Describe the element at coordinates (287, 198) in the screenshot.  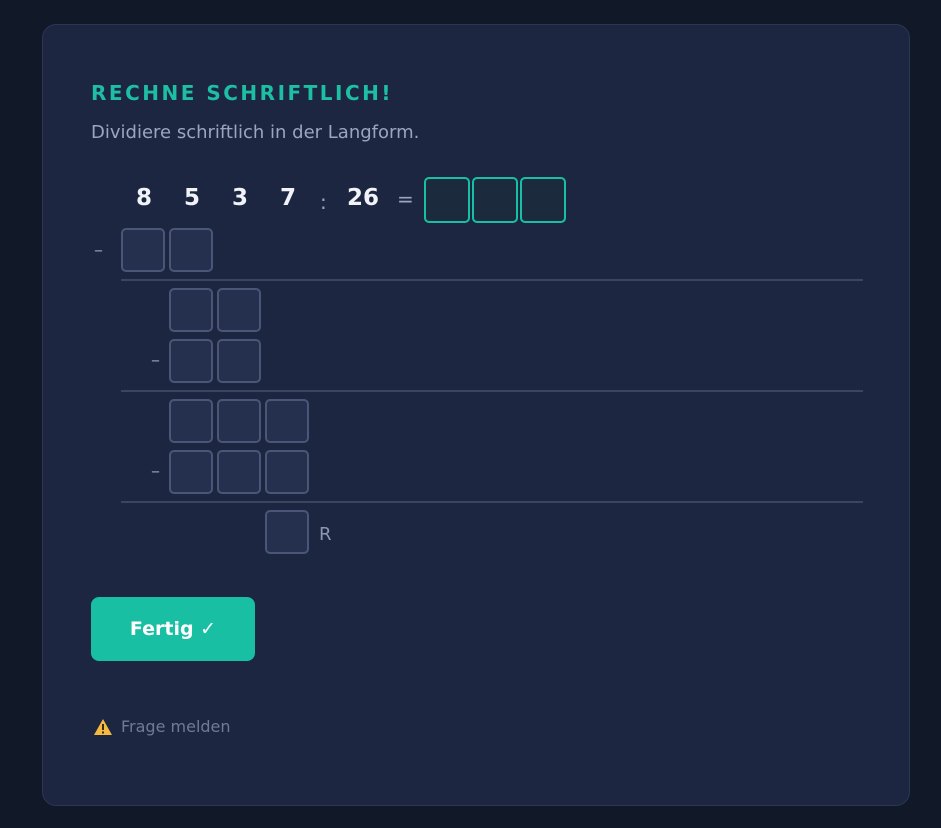
I see `dividend-digit-4: 7` at that location.